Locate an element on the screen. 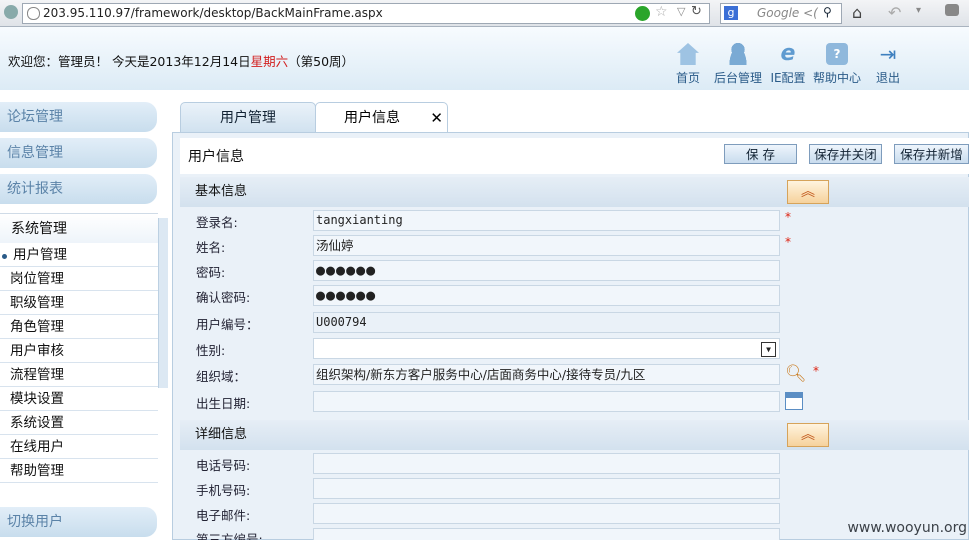 The image size is (969, 540). field-row-mobile: 手机号码: is located at coordinates (578, 488).